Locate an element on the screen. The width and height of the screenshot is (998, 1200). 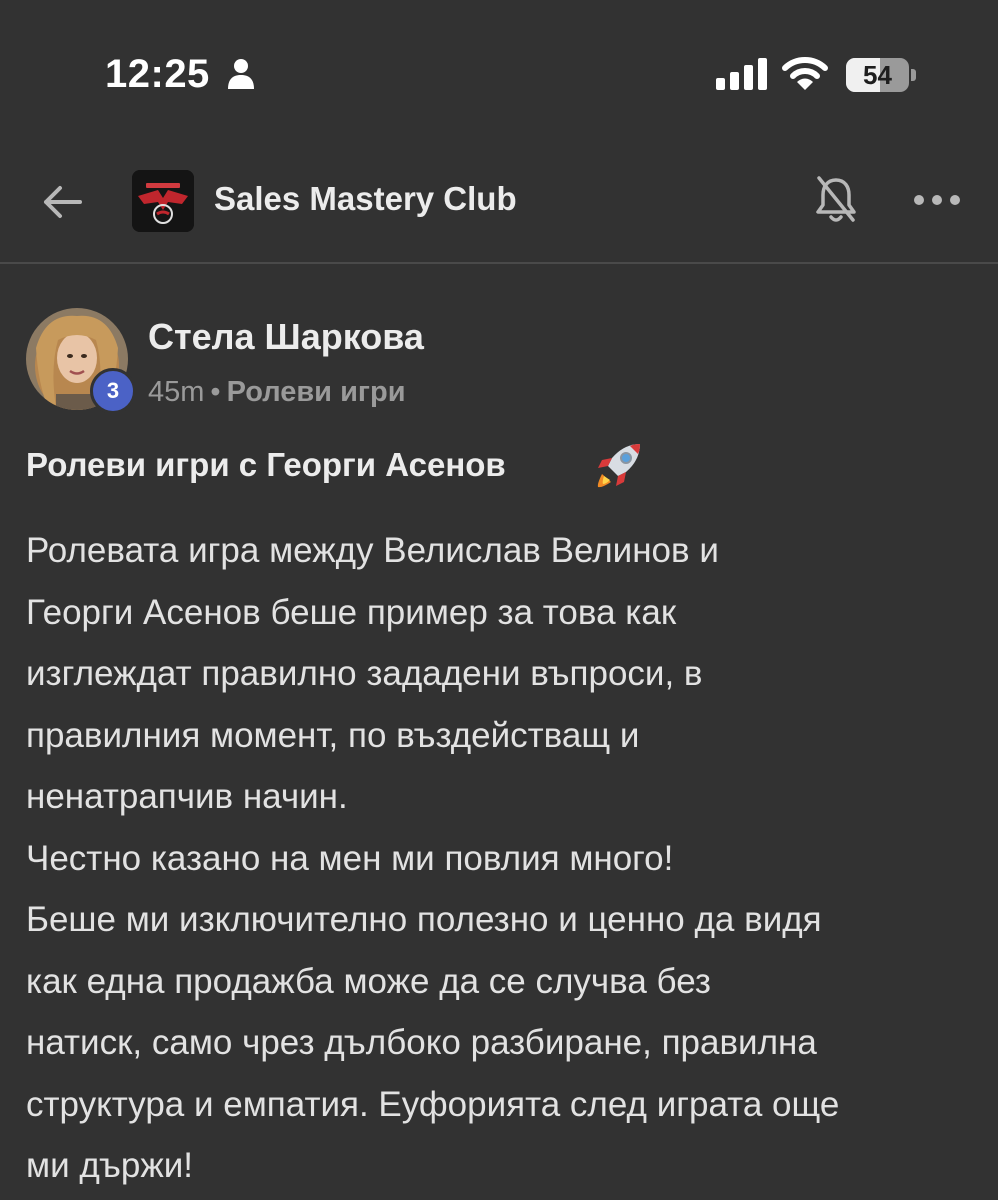
person-icon is located at coordinates (241, 74).